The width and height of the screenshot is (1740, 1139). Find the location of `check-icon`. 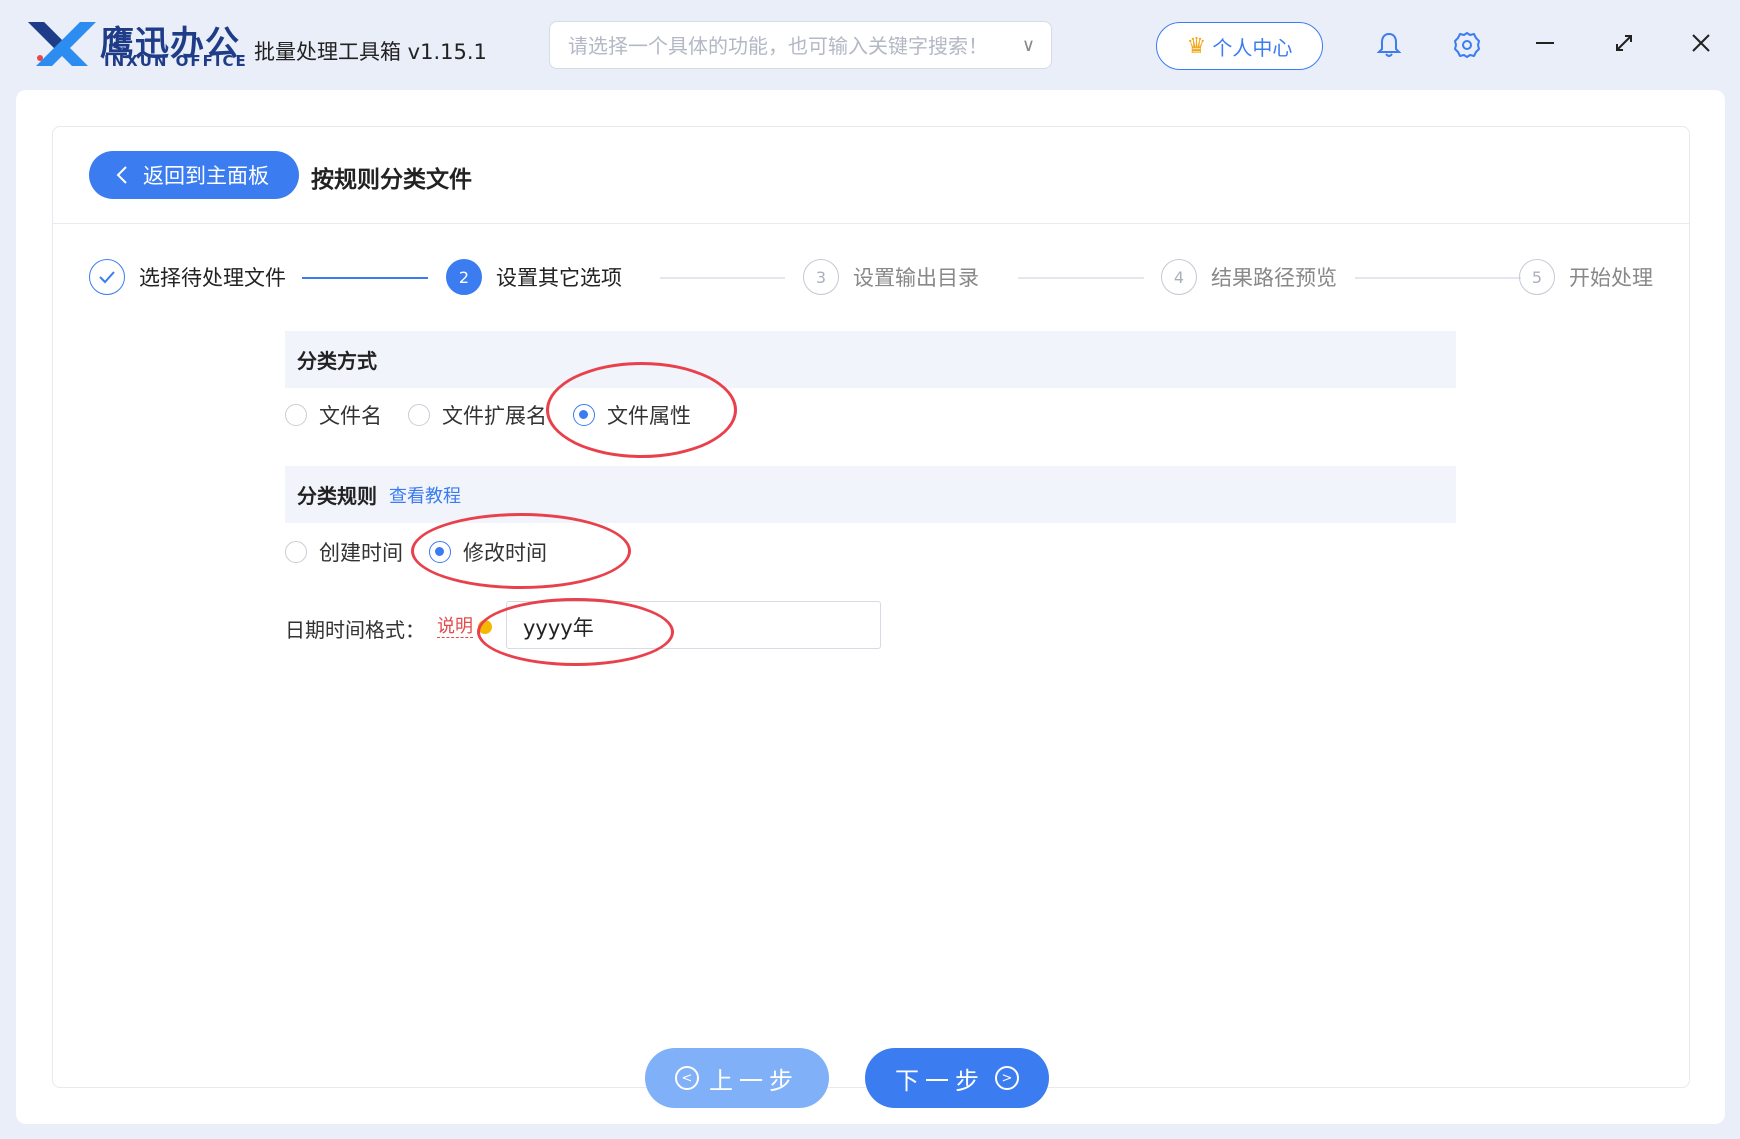

check-icon is located at coordinates (107, 277).